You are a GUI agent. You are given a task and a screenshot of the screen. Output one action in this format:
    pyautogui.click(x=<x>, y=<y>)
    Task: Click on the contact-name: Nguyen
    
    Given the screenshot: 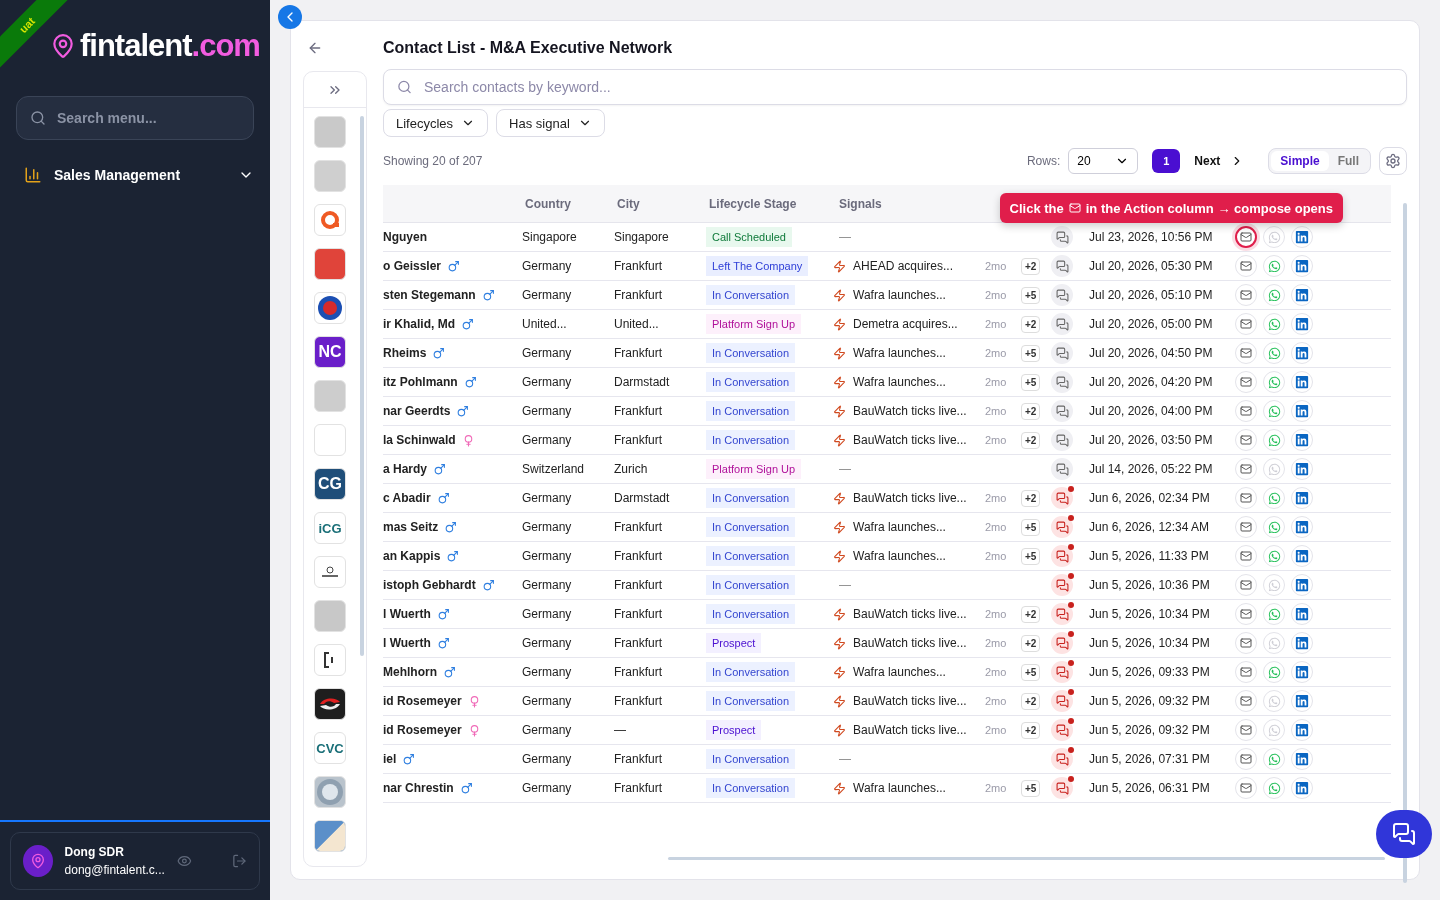 What is the action you would take?
    pyautogui.click(x=451, y=237)
    